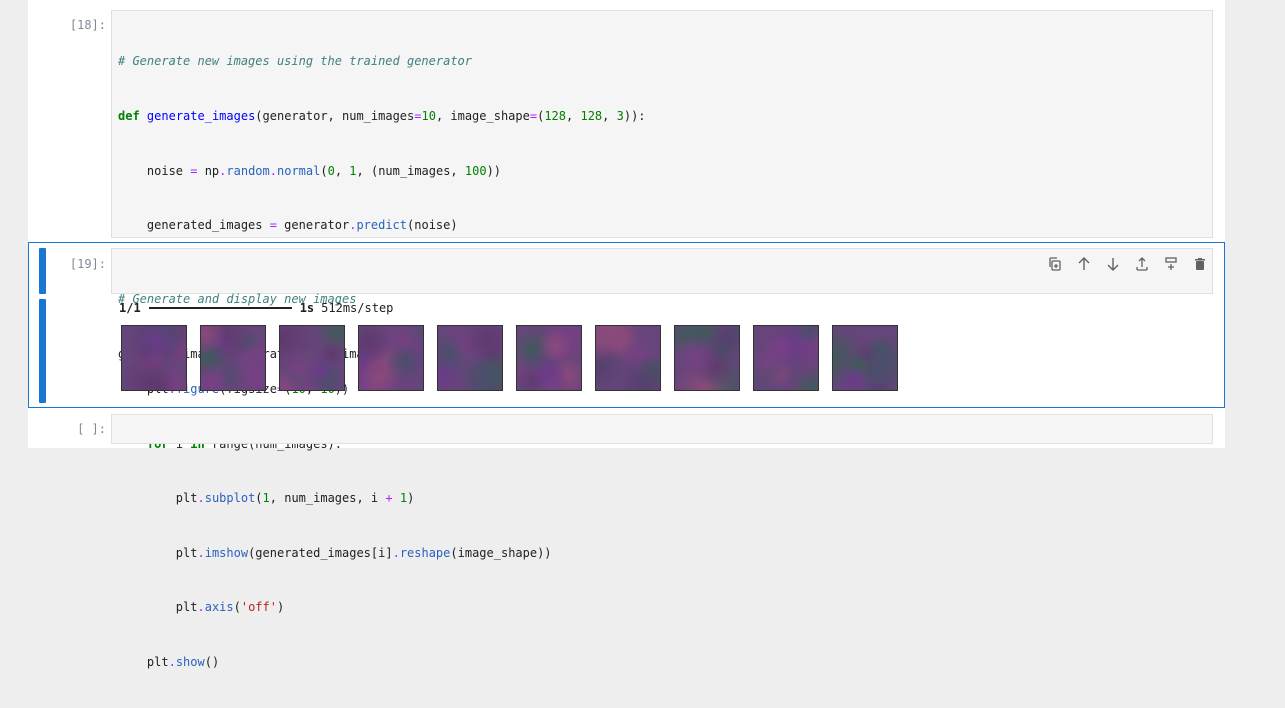 This screenshot has width=1285, height=708. I want to click on execution-count: [18]:, so click(87, 25).